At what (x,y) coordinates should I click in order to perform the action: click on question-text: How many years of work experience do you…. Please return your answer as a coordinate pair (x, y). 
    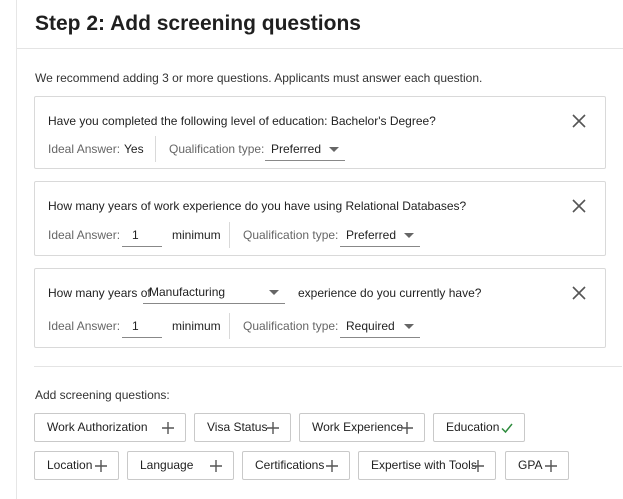
    Looking at the image, I should click on (257, 206).